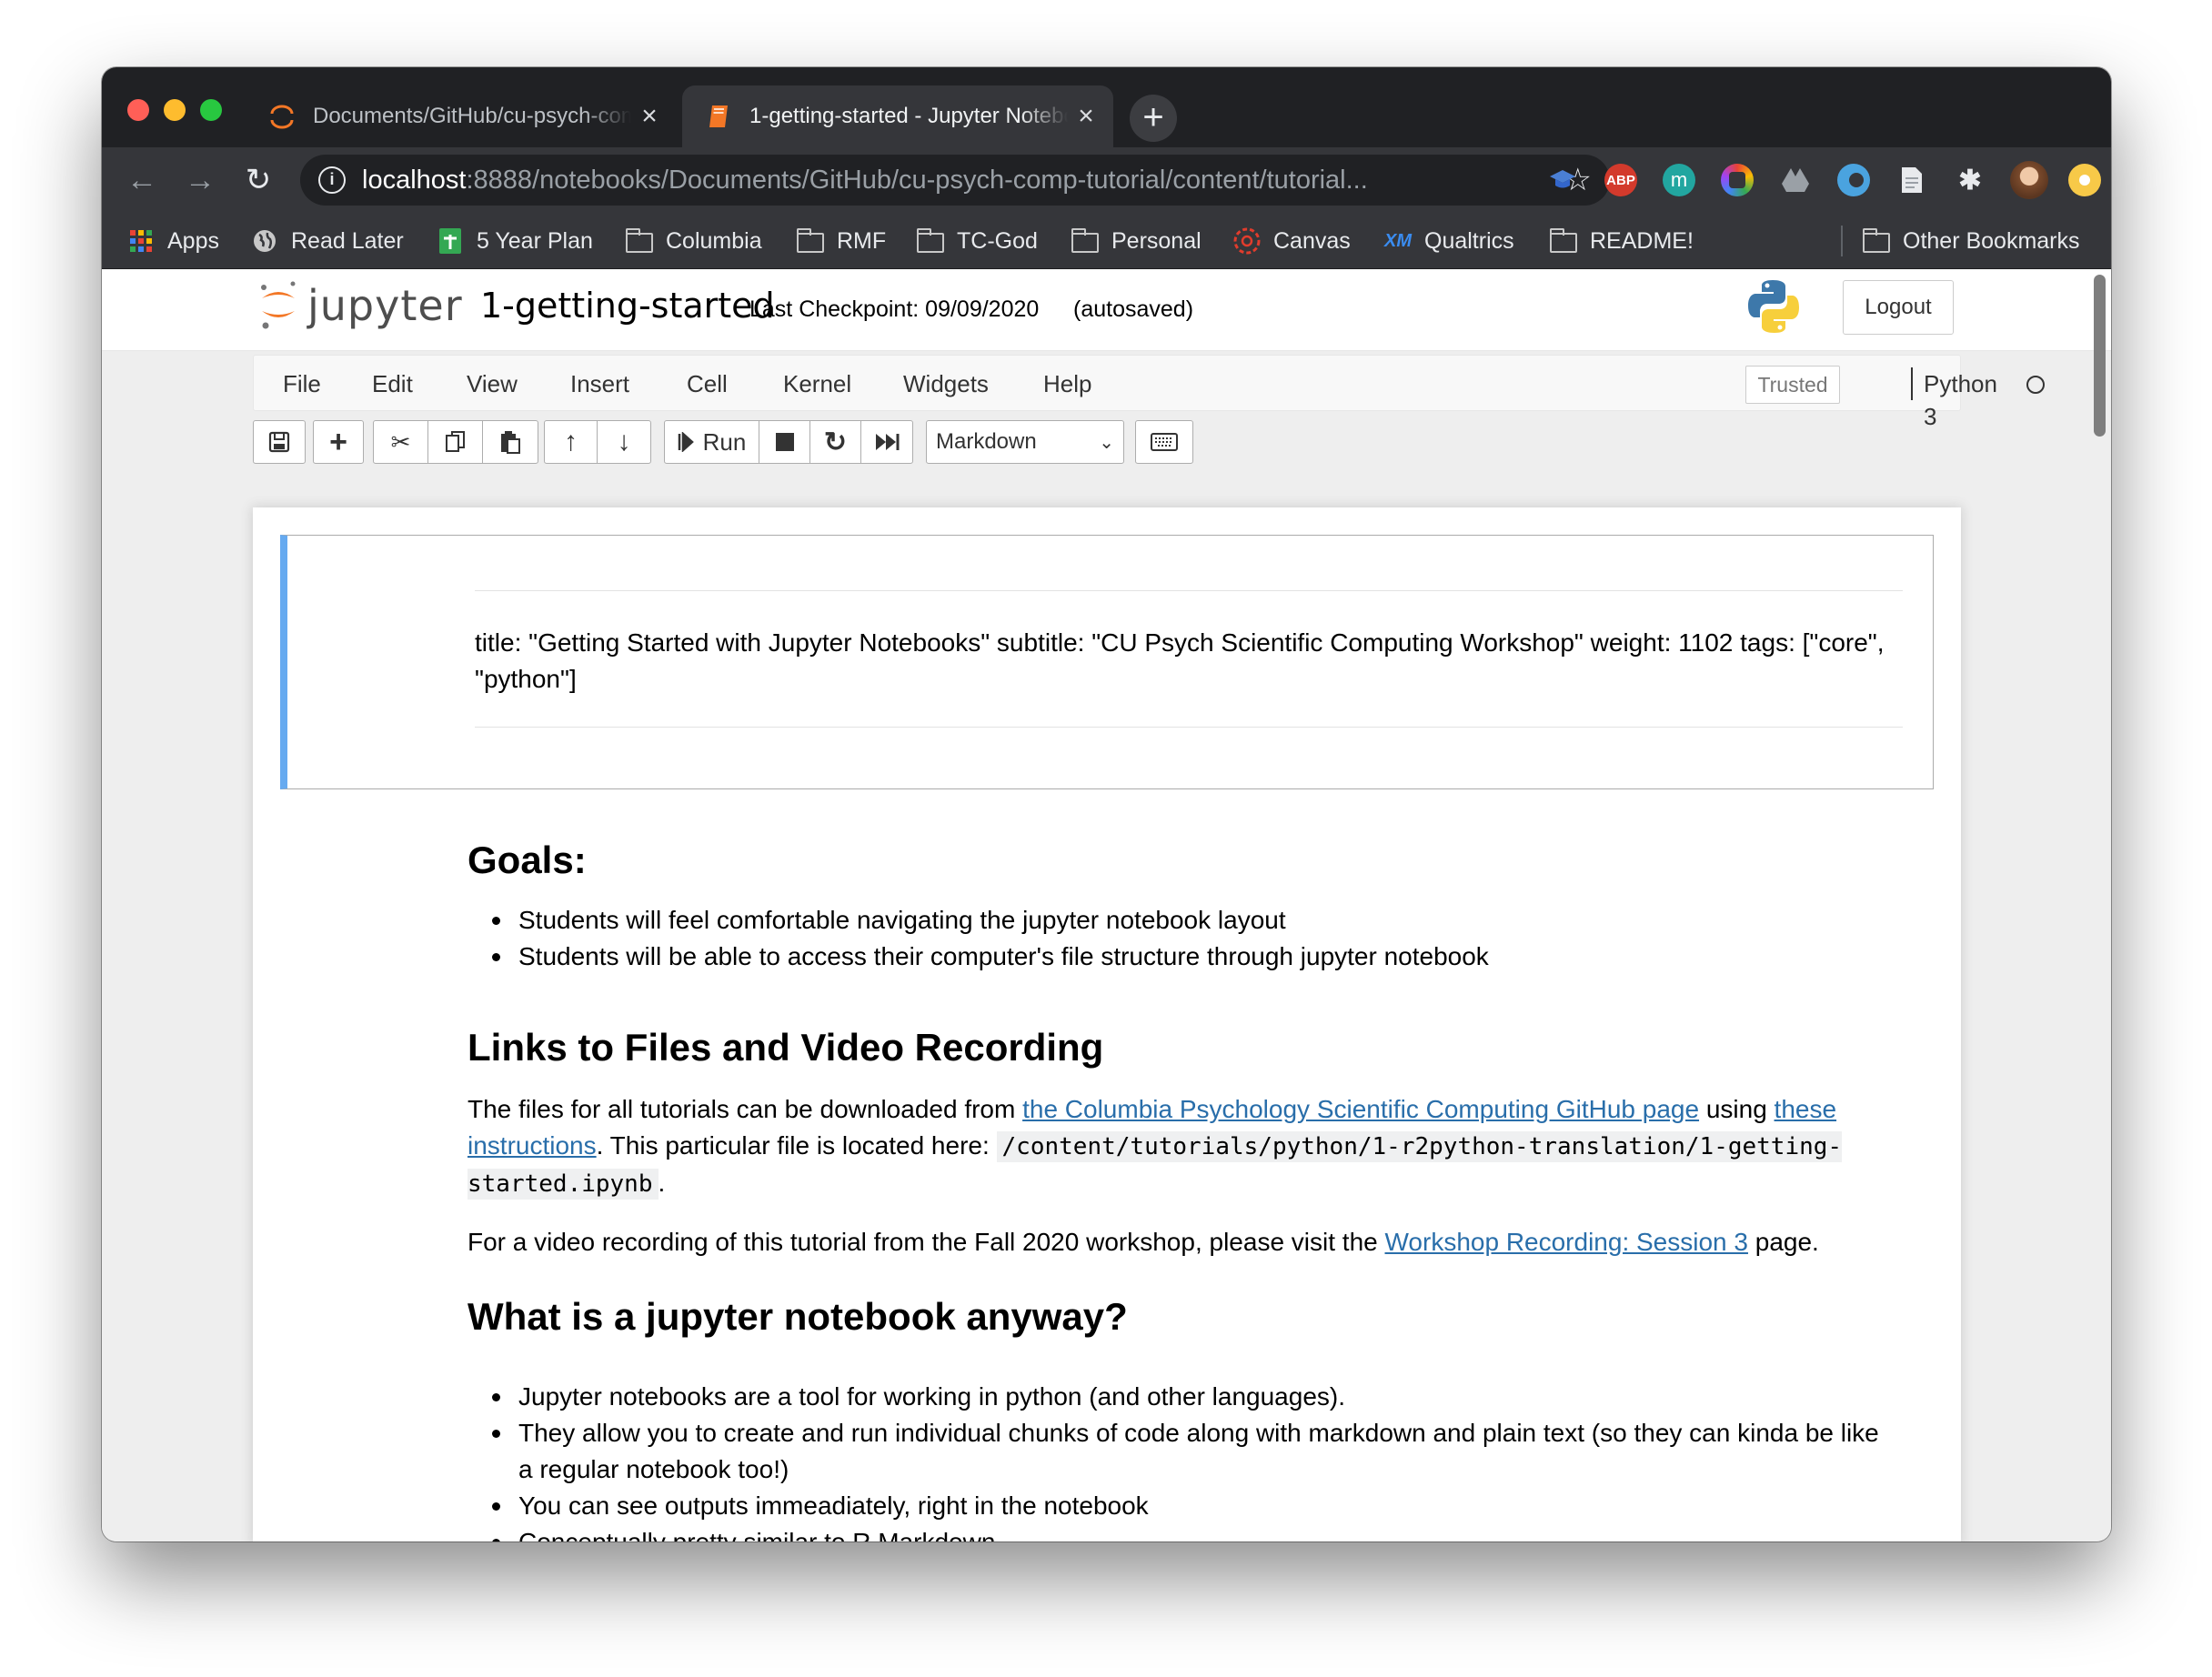 This screenshot has width=2212, height=1677. I want to click on menu-insert: Insert, so click(599, 384).